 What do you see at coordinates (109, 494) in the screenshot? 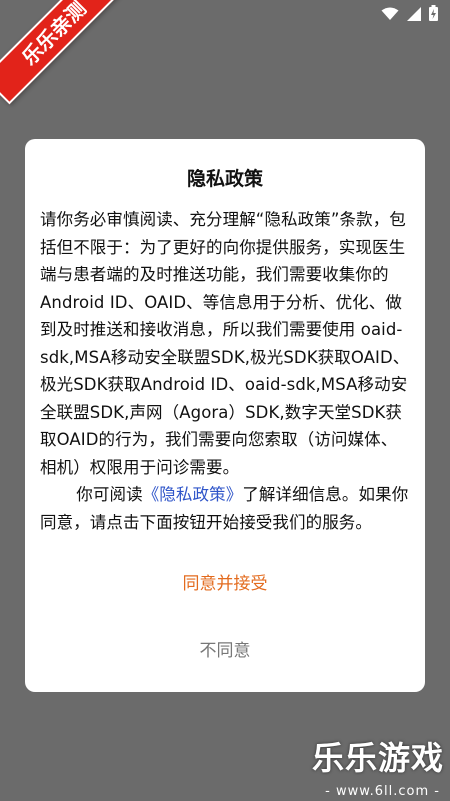
I see `paragraph-prefix: 你可阅读` at bounding box center [109, 494].